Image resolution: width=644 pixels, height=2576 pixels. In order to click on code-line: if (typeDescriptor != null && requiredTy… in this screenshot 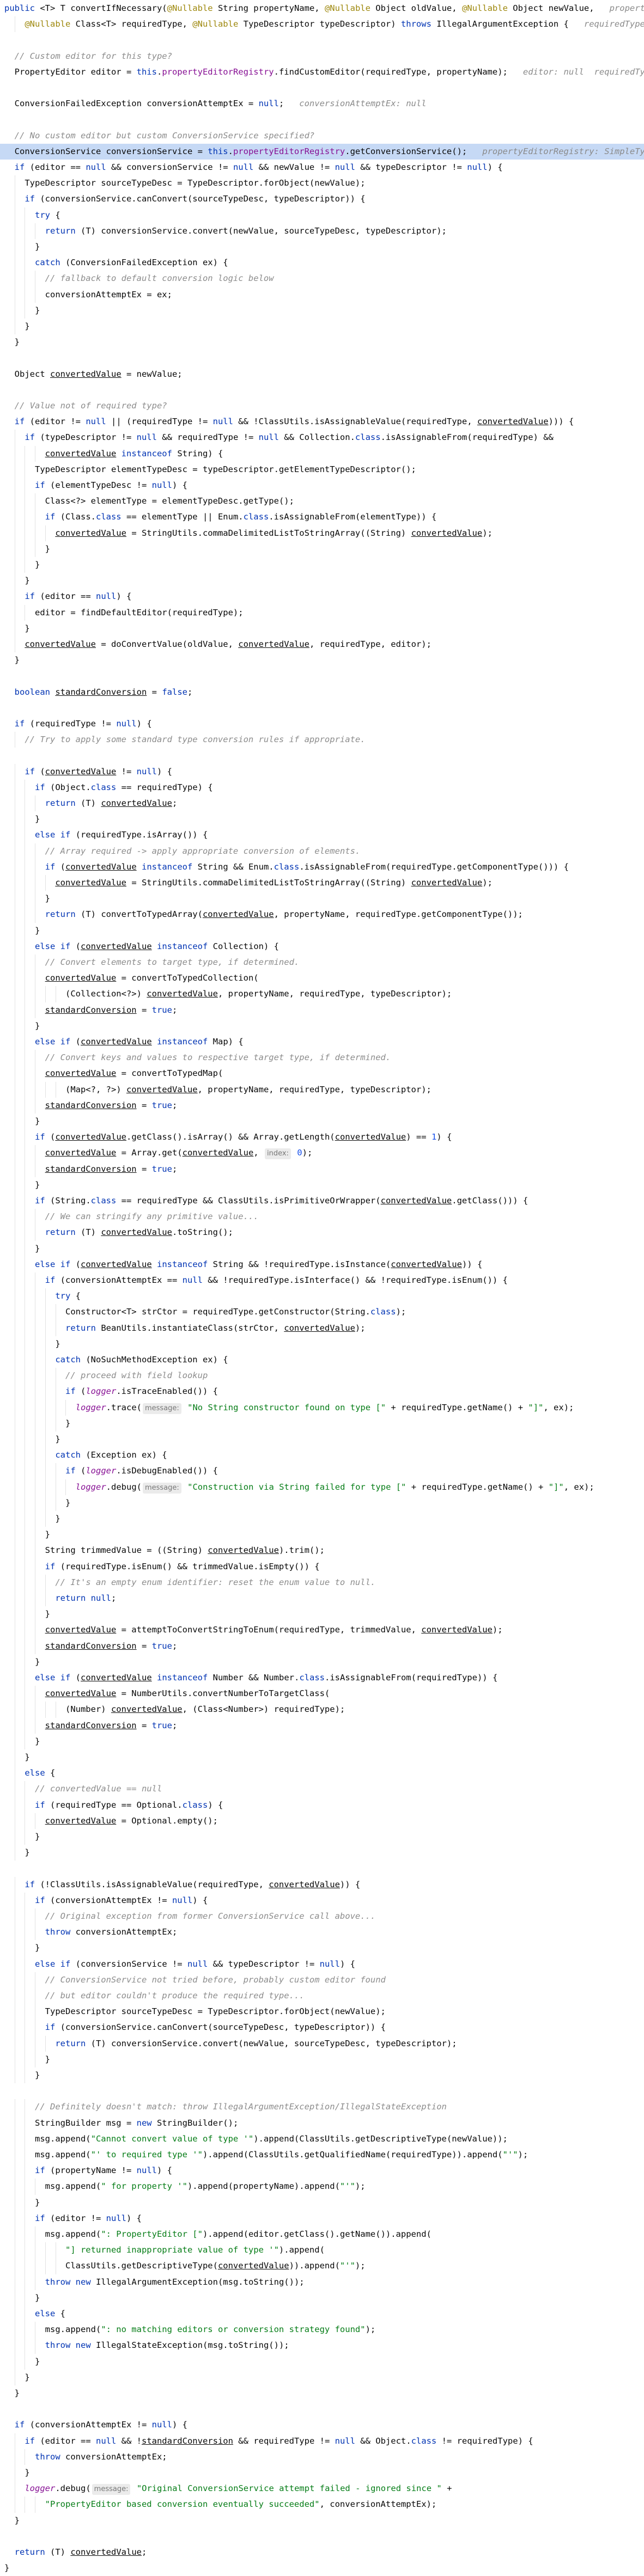, I will do `click(322, 437)`.